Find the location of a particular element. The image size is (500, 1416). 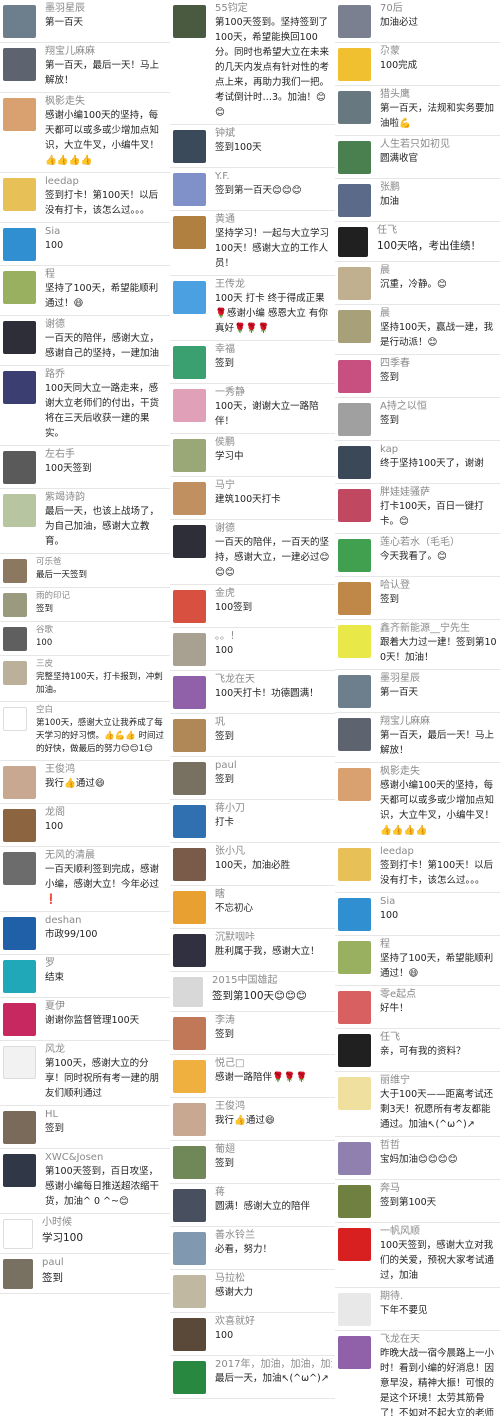

user-name: 2017年，加油，加油，加油 is located at coordinates (273, 1364).